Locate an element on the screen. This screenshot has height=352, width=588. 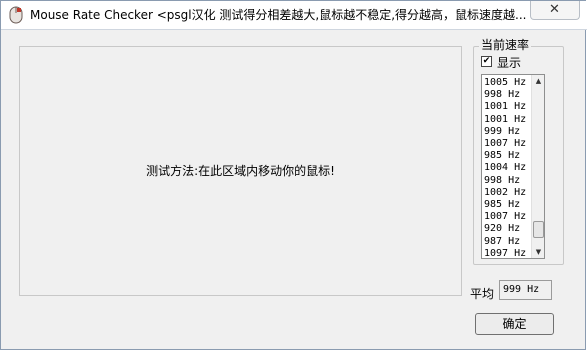
average-value-field: 999 Hz is located at coordinates (525, 290).